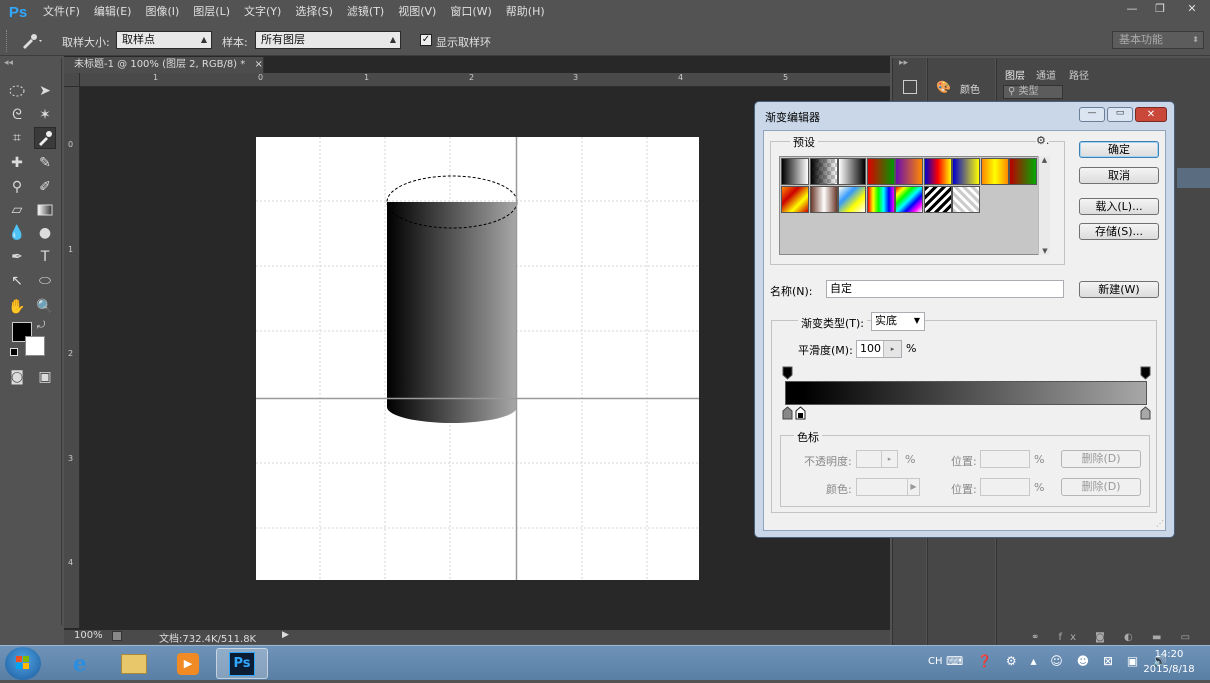  I want to click on menu-view: 视图(V), so click(417, 12).